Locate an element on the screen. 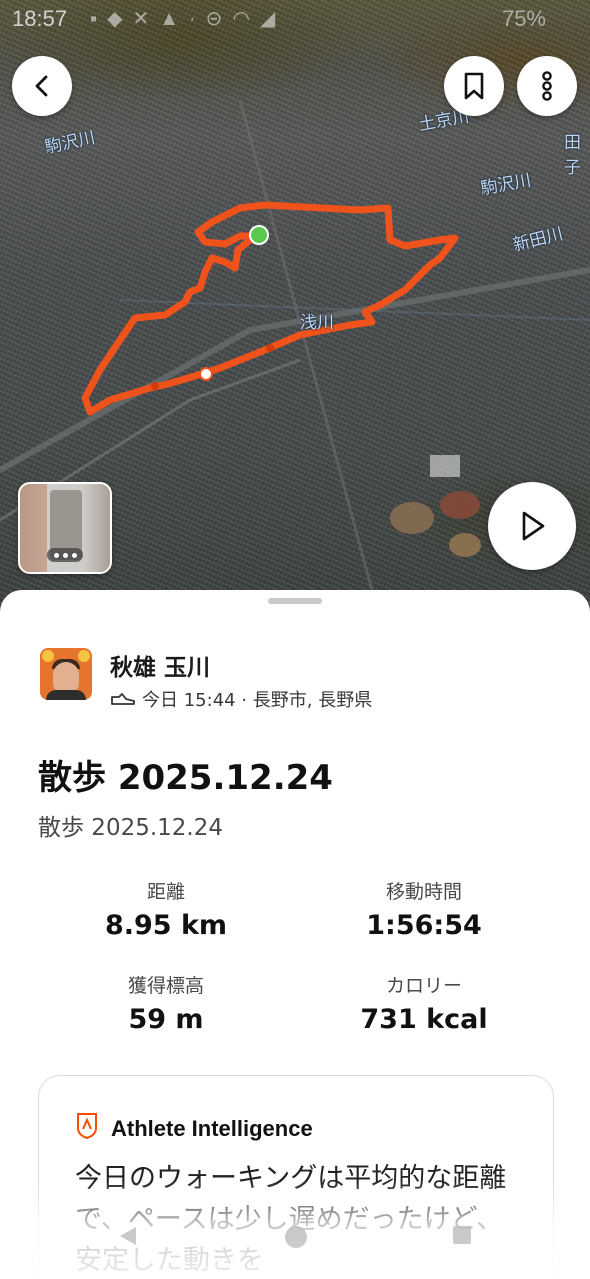 This screenshot has width=590, height=1279. stat-label: 距離 is located at coordinates (165, 892).